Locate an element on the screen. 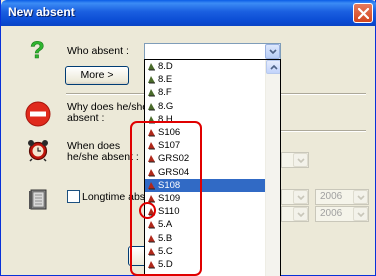 The image size is (376, 276). dropdown-item: 8.F is located at coordinates (206, 92).